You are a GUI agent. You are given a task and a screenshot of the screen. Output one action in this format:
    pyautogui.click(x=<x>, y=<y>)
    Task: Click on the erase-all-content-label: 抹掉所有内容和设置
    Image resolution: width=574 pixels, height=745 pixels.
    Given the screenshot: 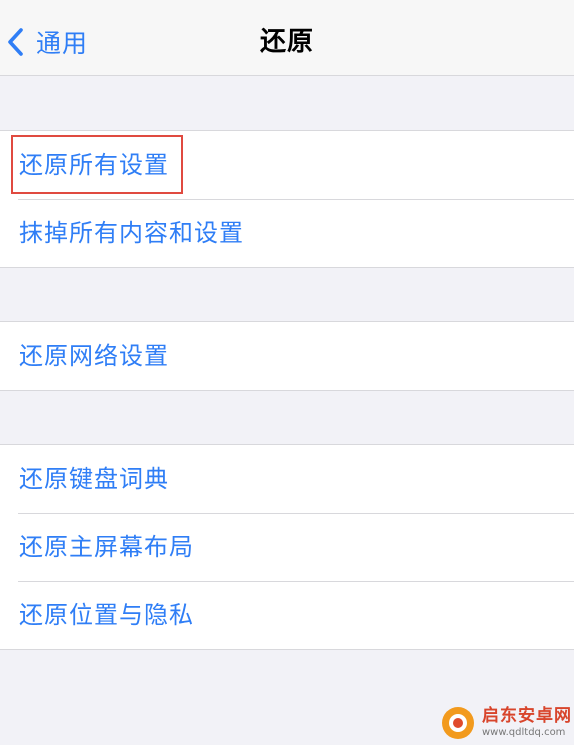 What is the action you would take?
    pyautogui.click(x=131, y=233)
    